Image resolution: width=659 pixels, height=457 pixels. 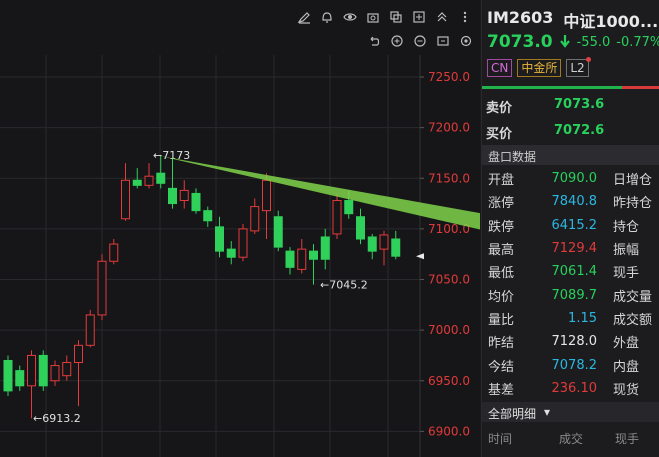 What do you see at coordinates (501, 344) in the screenshot?
I see `stat-label: 昨结` at bounding box center [501, 344].